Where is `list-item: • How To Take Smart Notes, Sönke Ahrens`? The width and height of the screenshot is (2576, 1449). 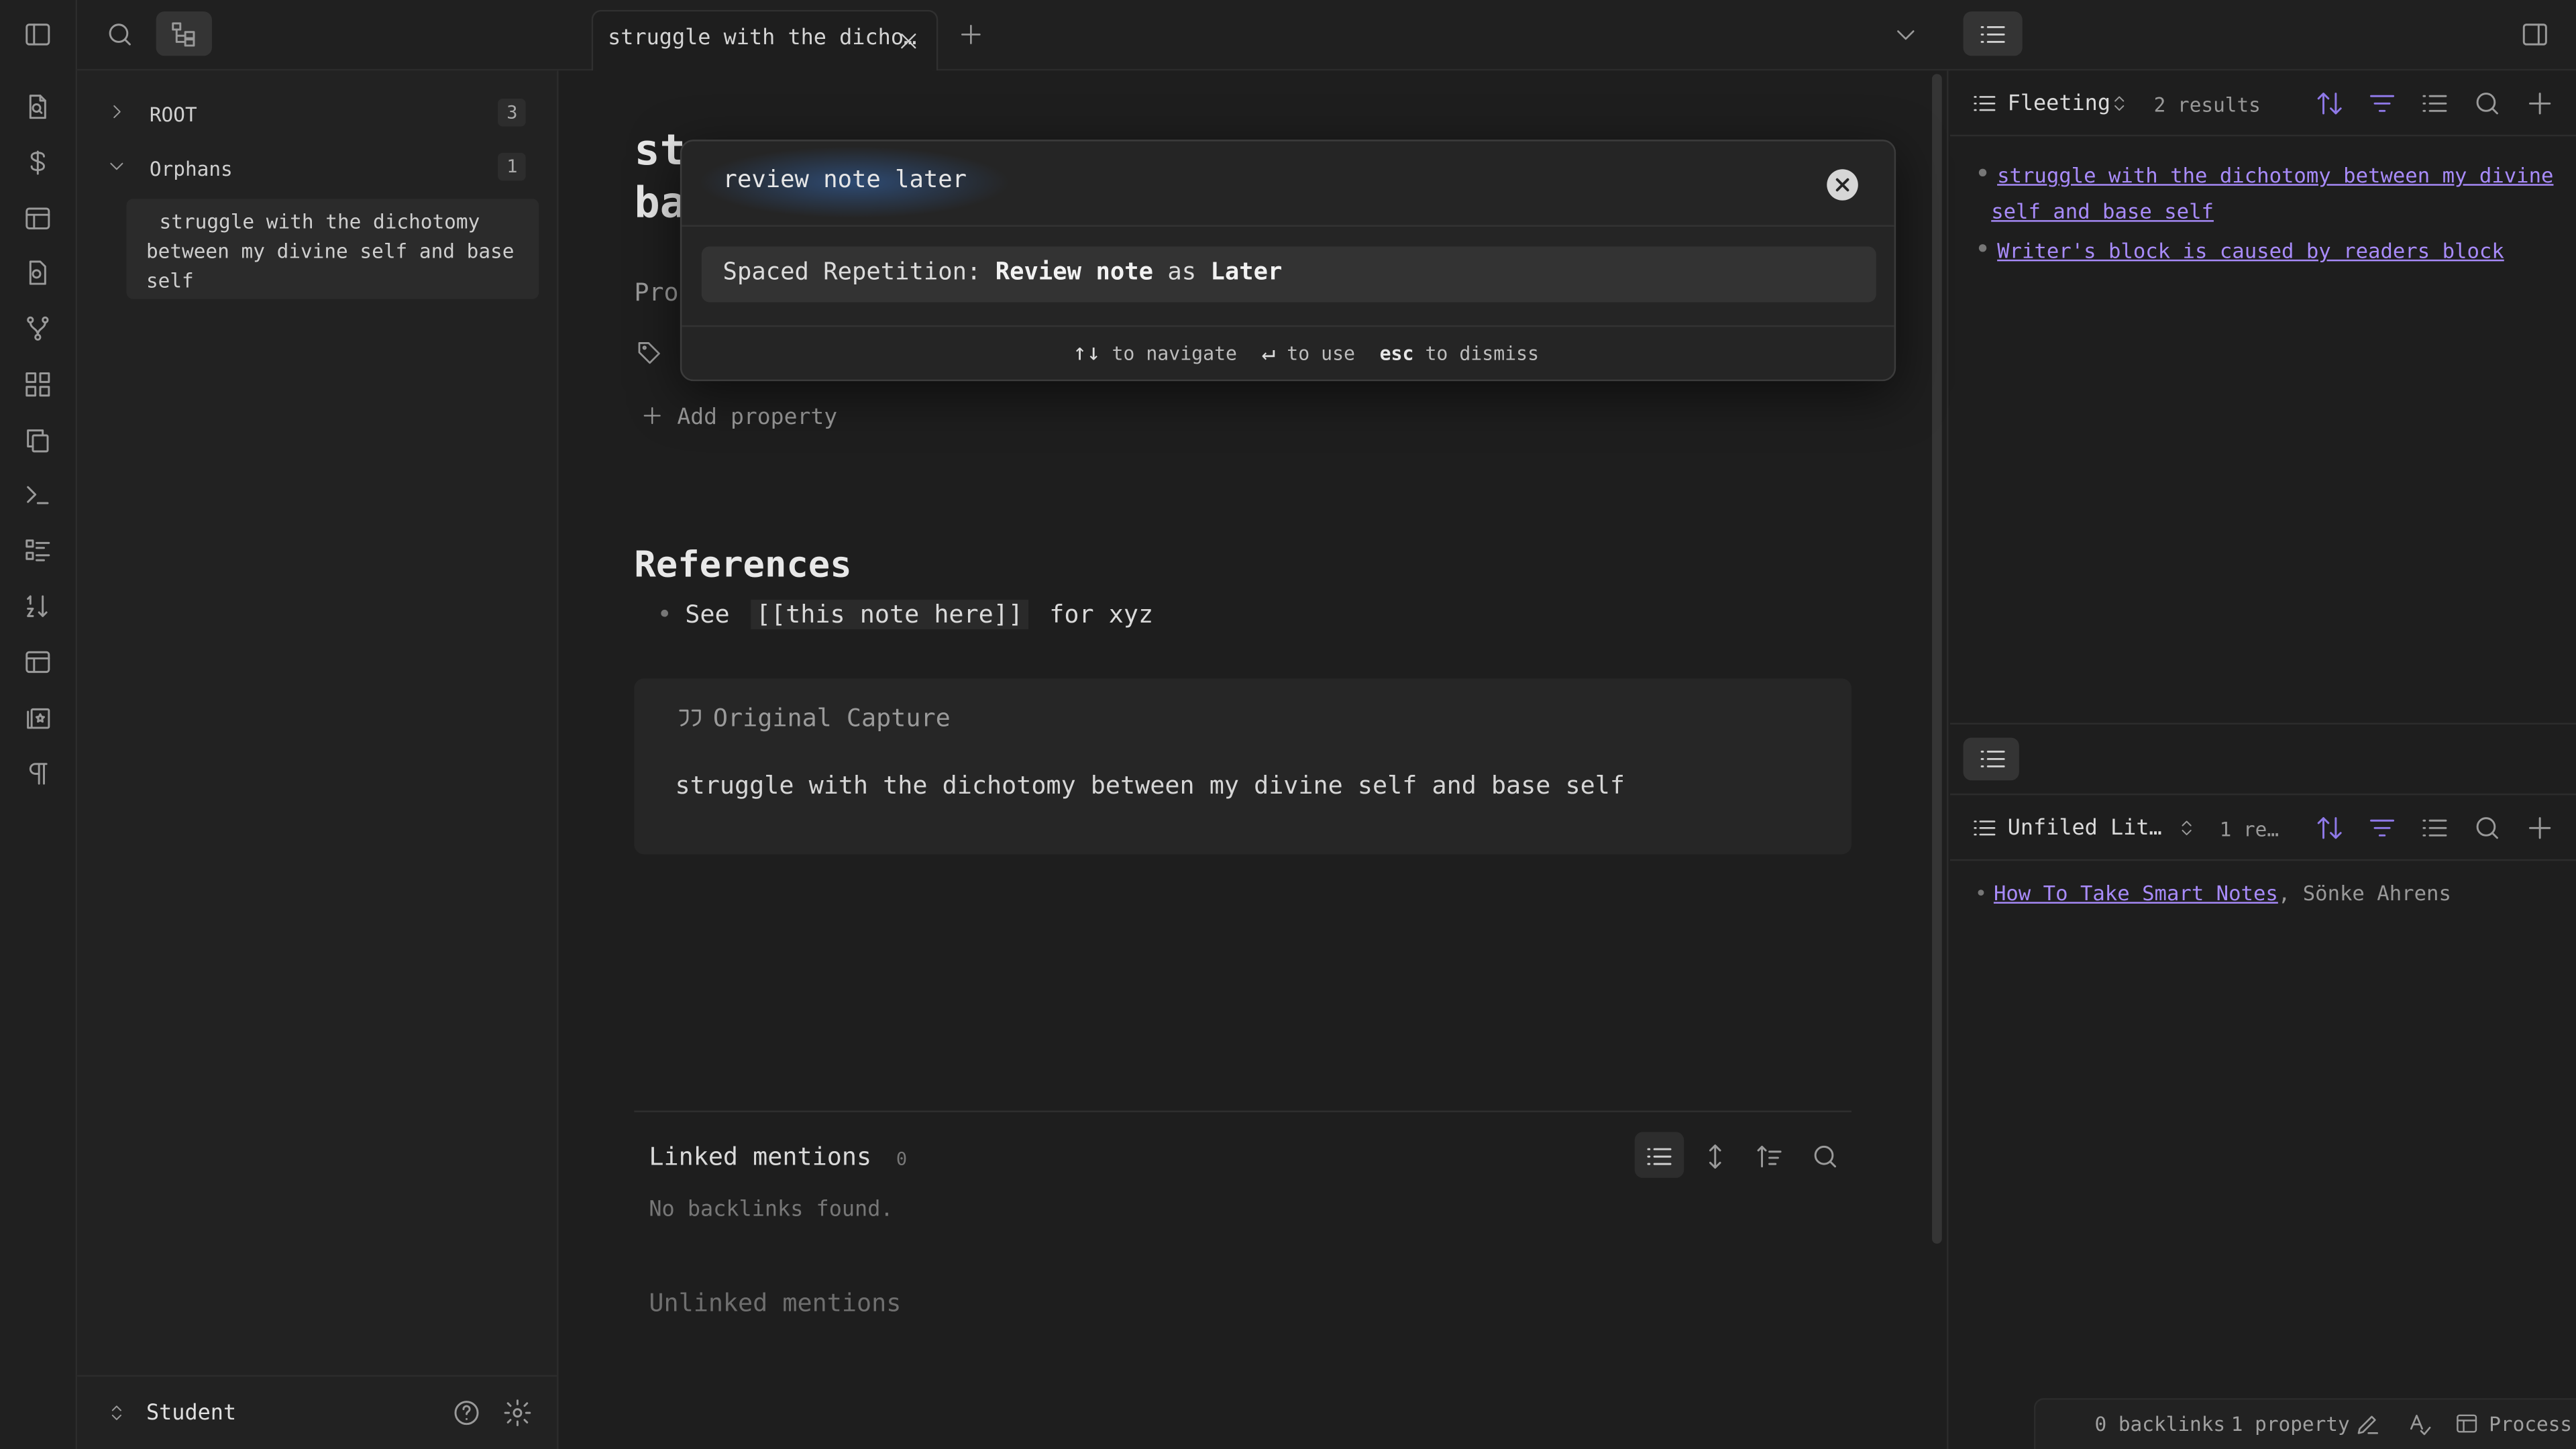 list-item: • How To Take Smart Notes, Sönke Ahrens is located at coordinates (2212, 893).